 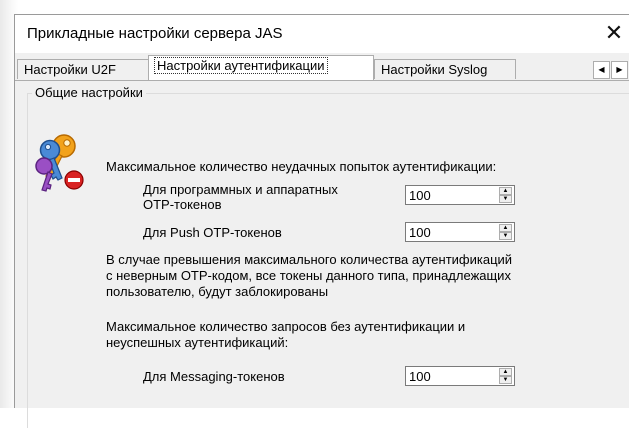 I want to click on window-title: Прикладные настройки сервера JAS, so click(x=155, y=33).